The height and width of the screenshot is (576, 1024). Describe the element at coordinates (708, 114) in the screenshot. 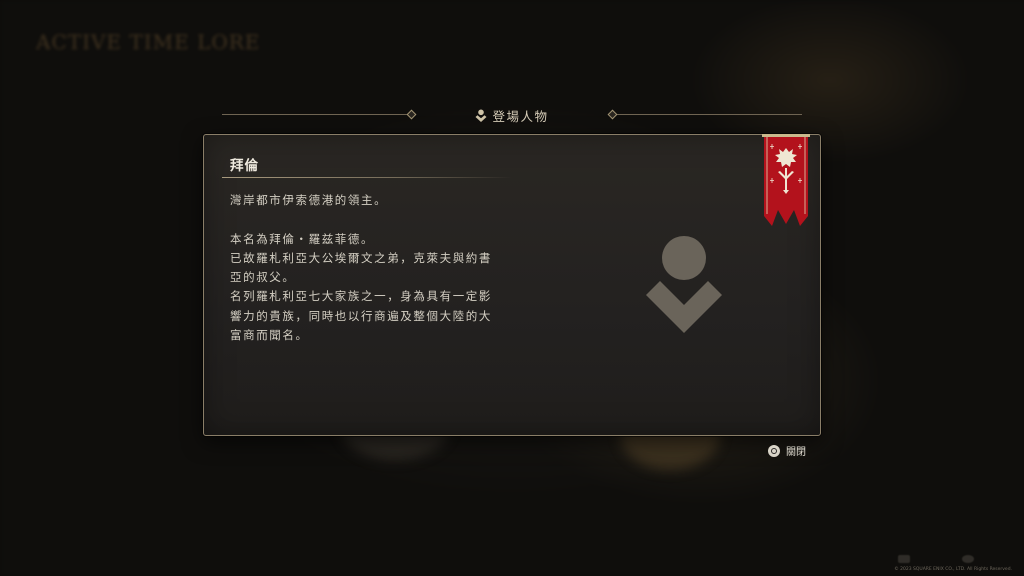

I see `header-rule-right` at that location.